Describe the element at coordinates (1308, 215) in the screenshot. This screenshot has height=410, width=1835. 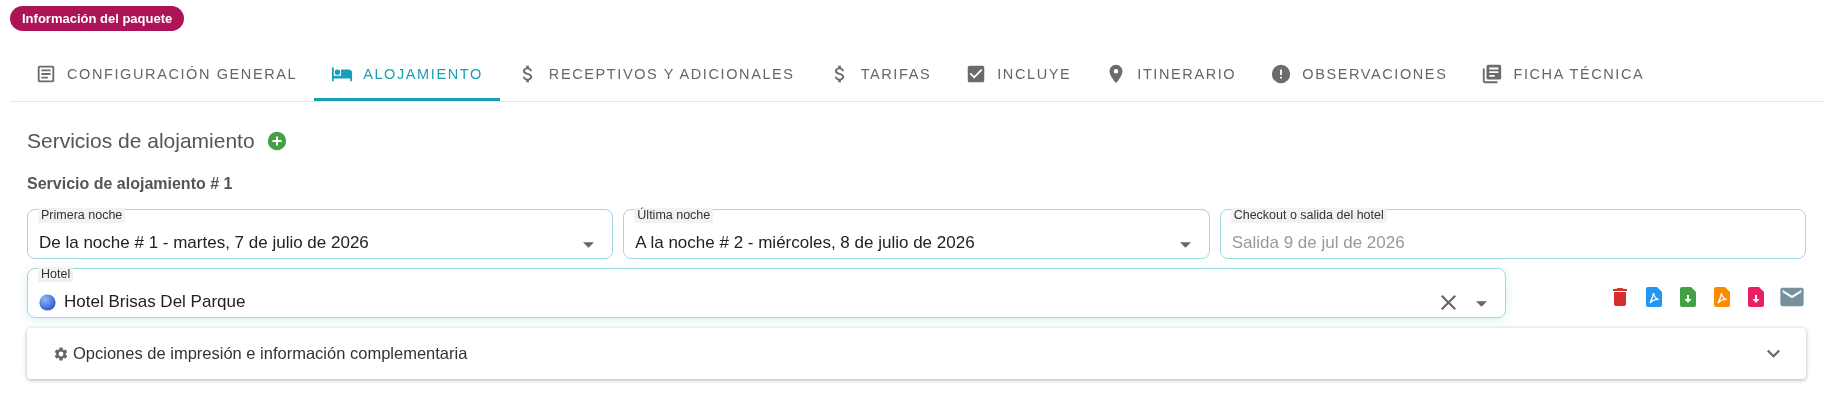
I see `field-label: Checkout o salida del hotel` at that location.